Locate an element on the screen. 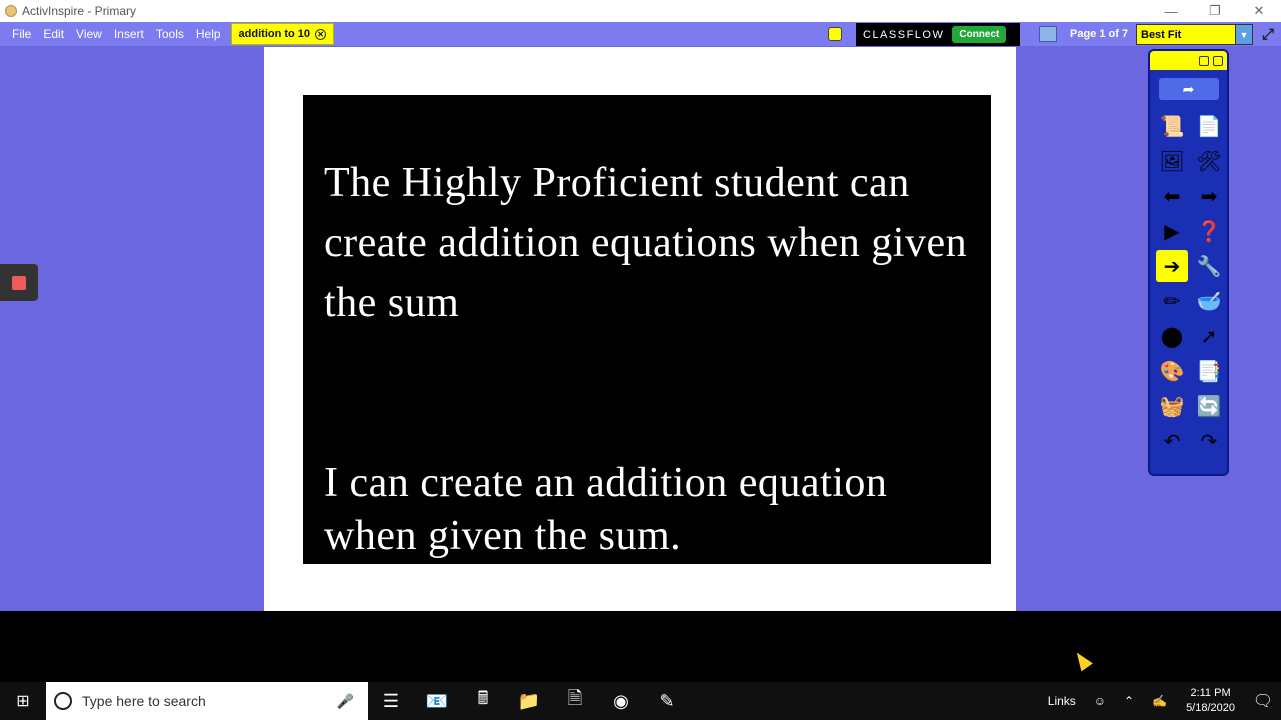 This screenshot has height=720, width=1281. restore-button: ❐ is located at coordinates (1215, 11).